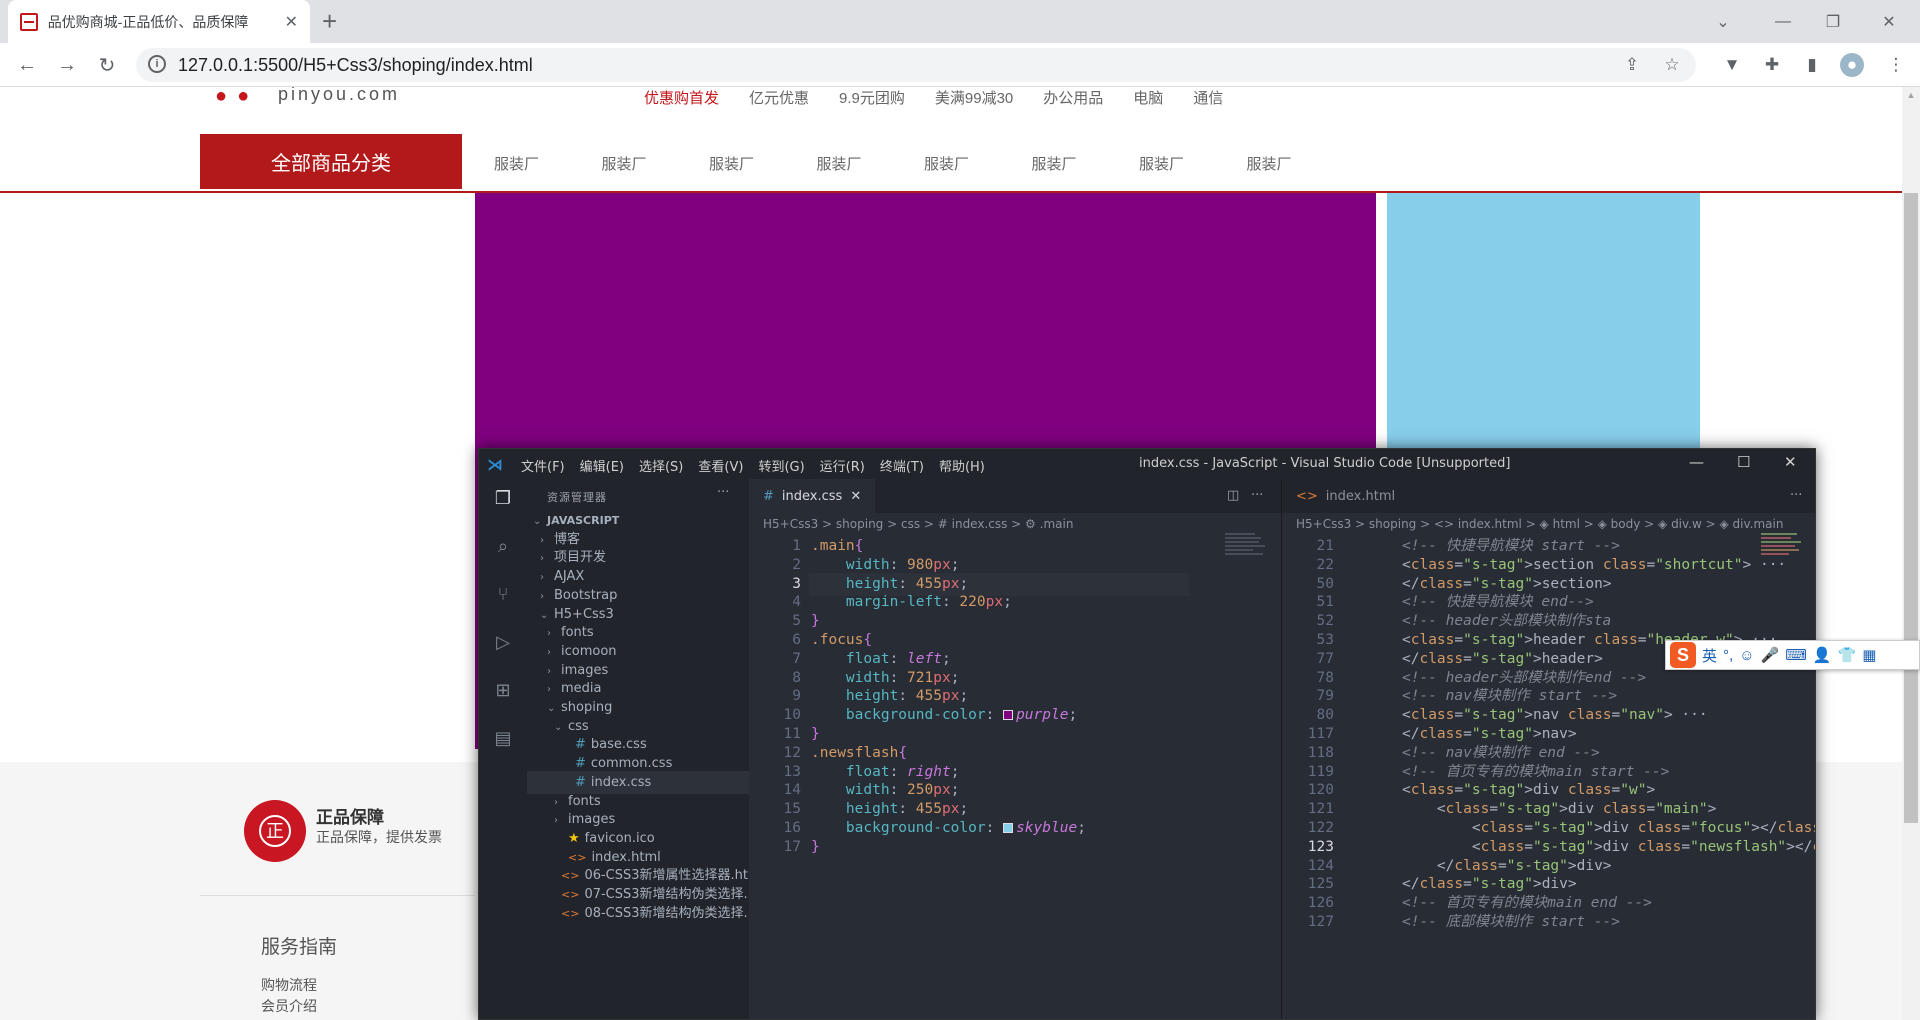 This screenshot has height=1020, width=1920. What do you see at coordinates (661, 465) in the screenshot?
I see `menu-item: 选择(S)` at bounding box center [661, 465].